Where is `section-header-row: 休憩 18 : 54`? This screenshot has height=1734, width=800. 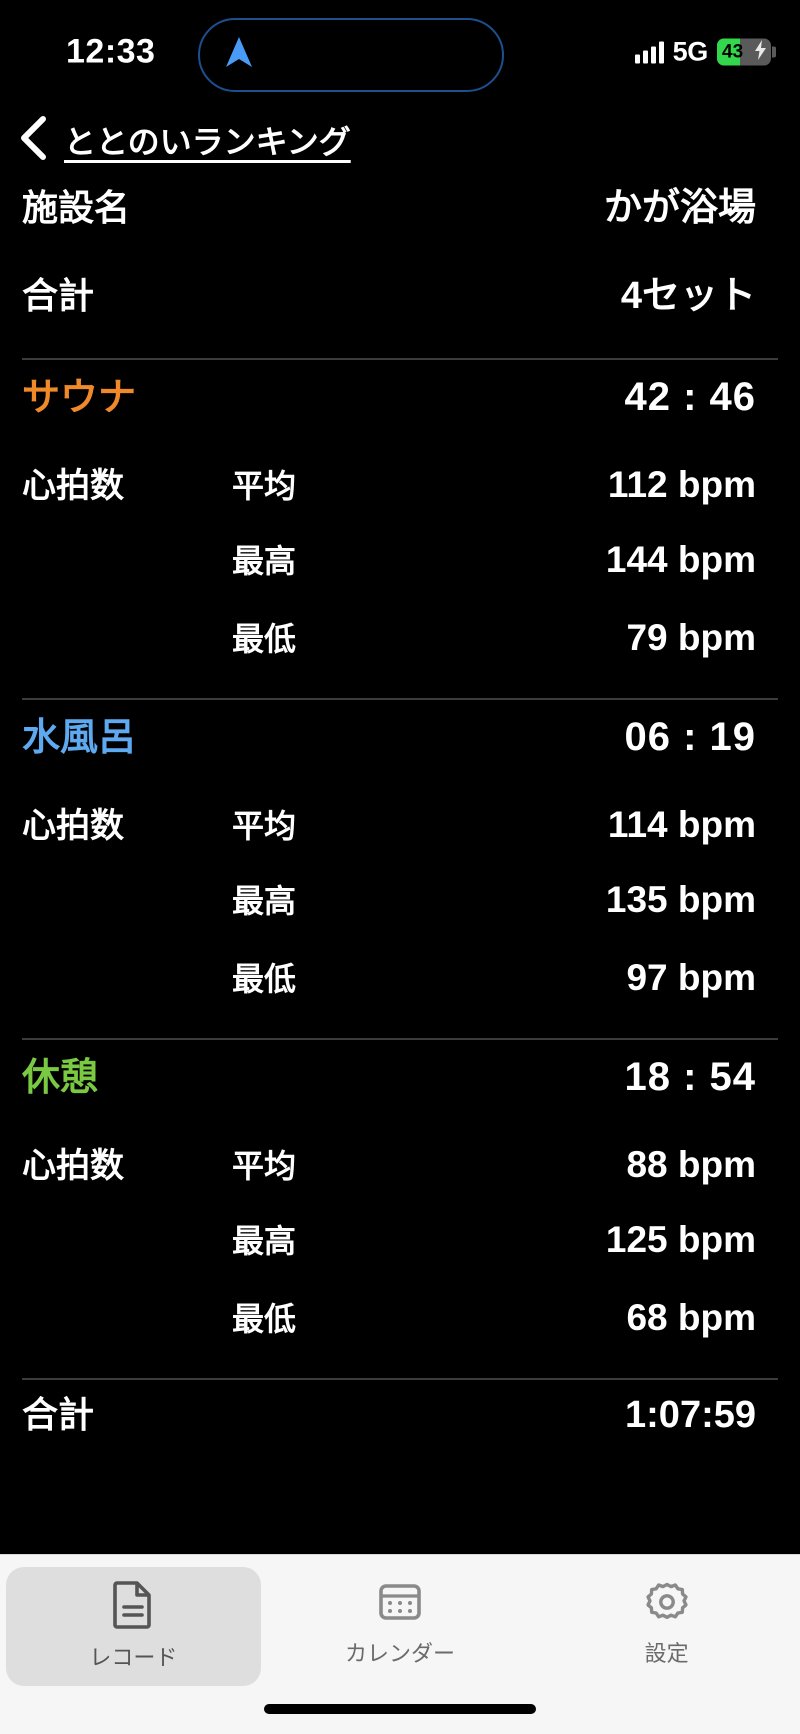 section-header-row: 休憩 18 : 54 is located at coordinates (400, 1092).